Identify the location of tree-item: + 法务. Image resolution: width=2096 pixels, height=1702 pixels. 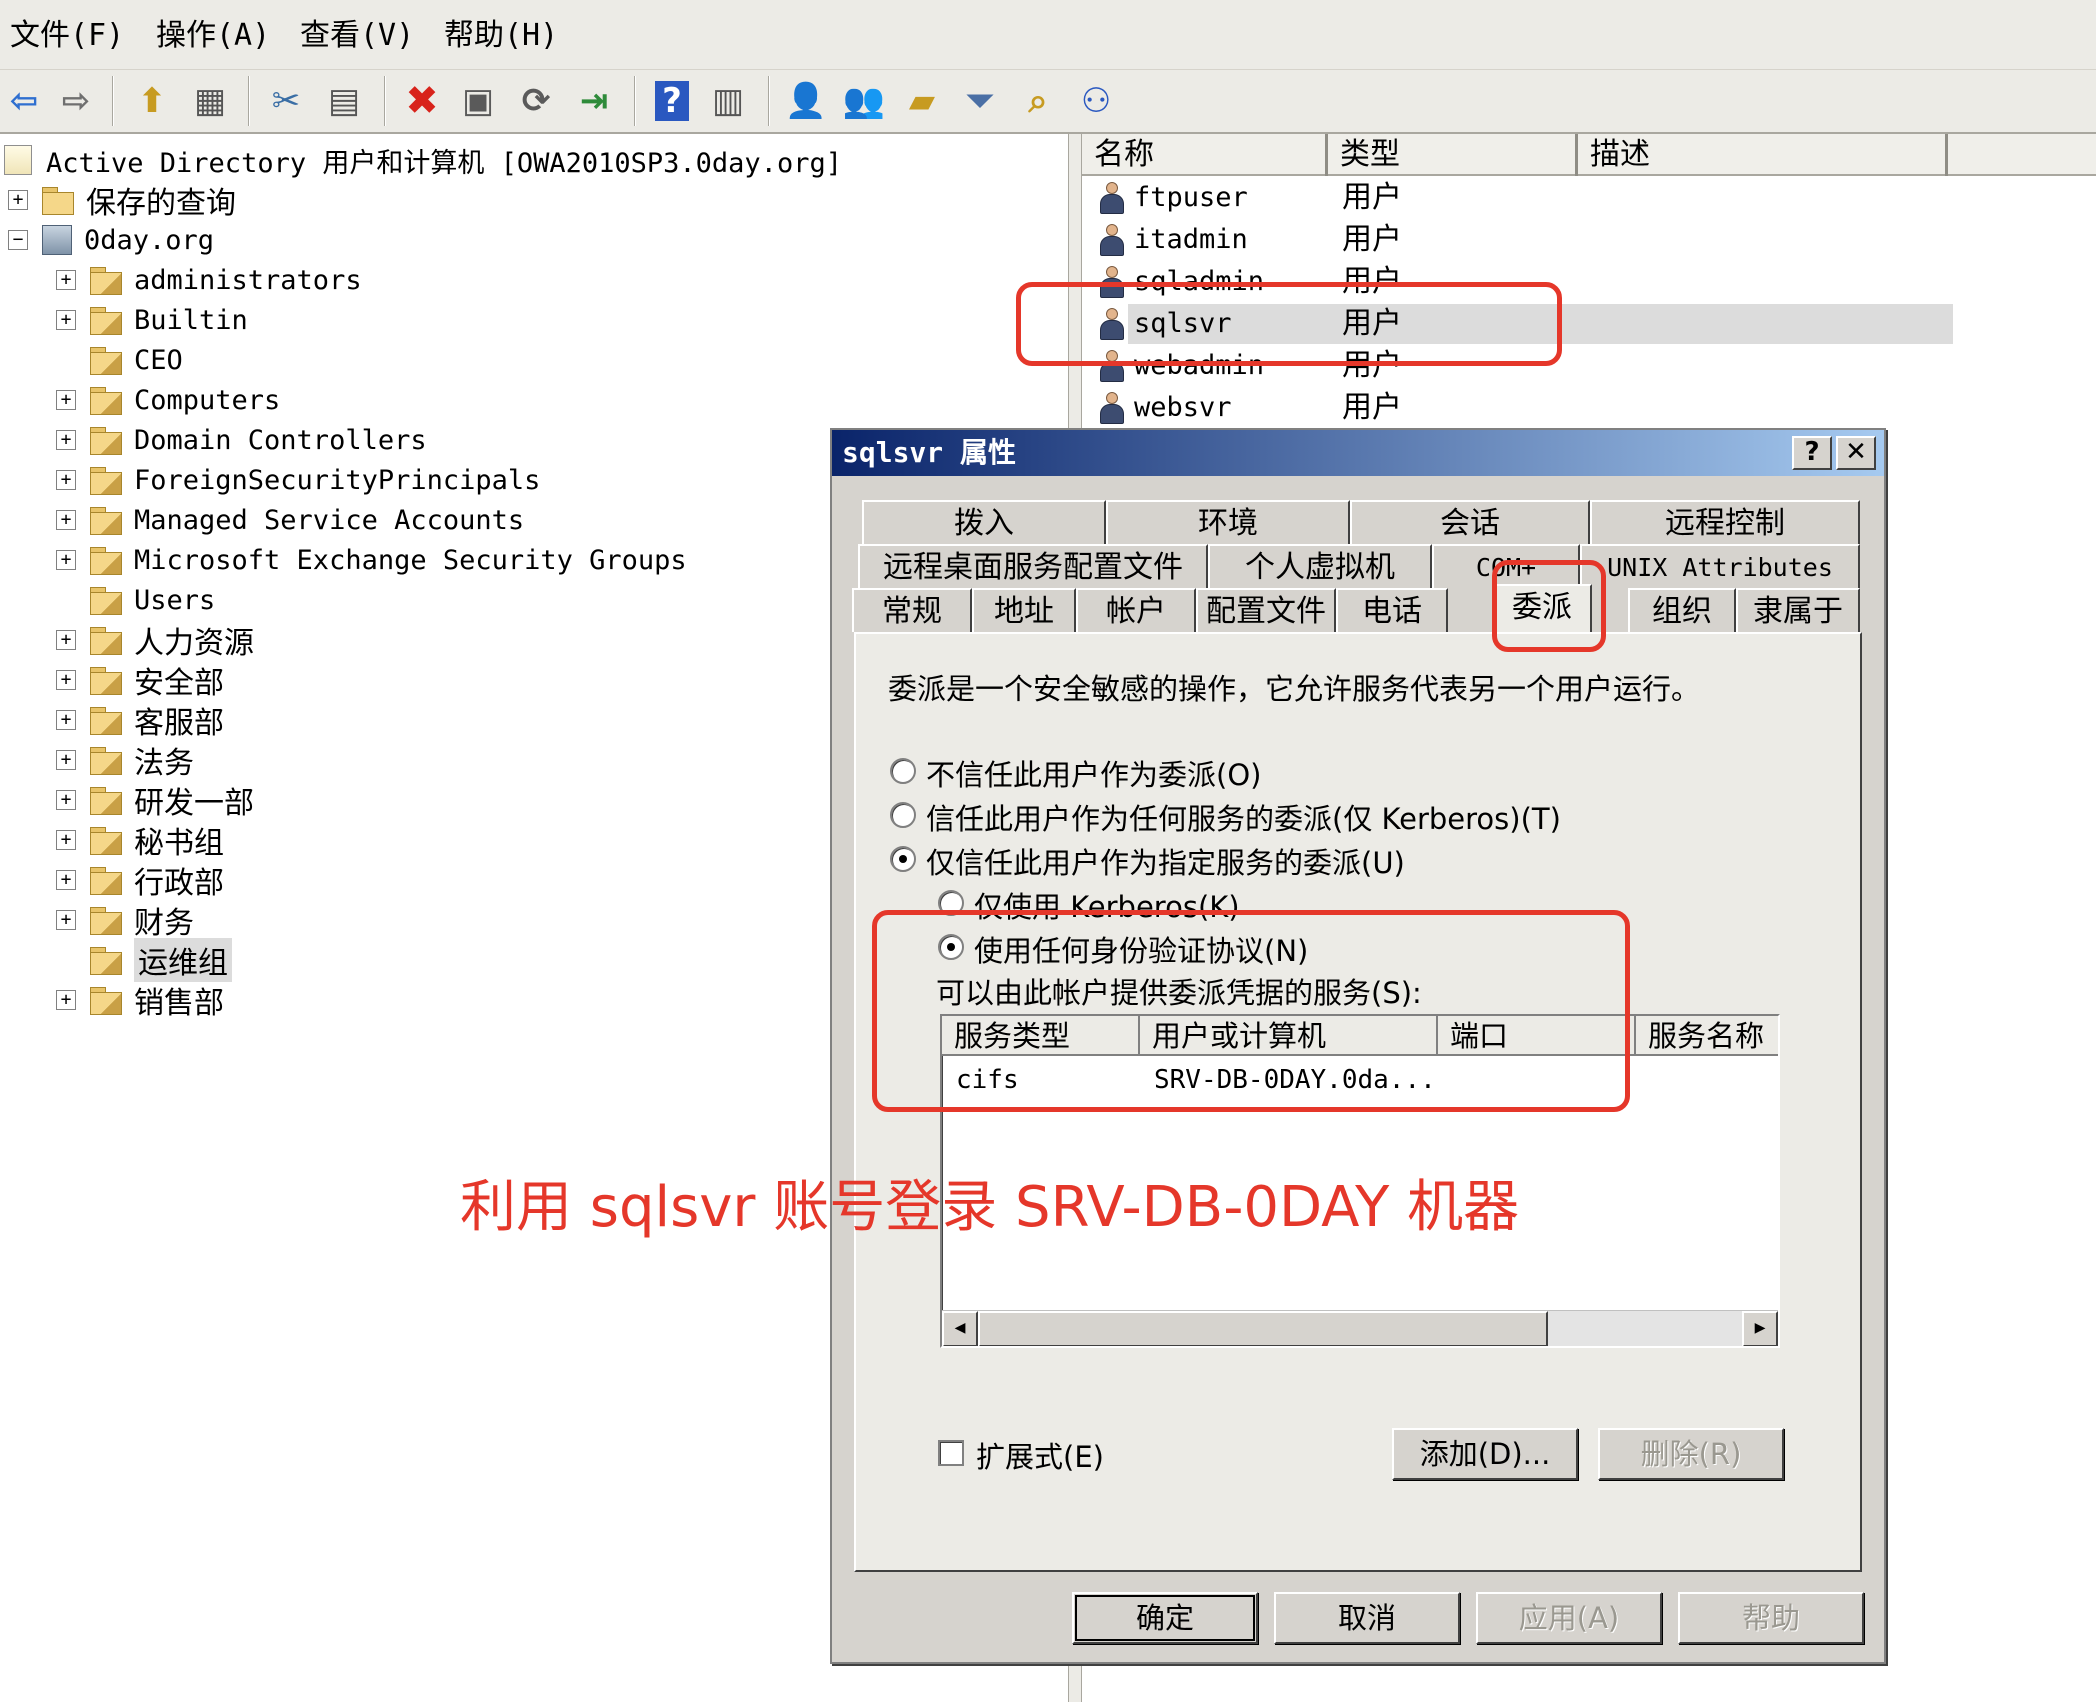
(125, 760).